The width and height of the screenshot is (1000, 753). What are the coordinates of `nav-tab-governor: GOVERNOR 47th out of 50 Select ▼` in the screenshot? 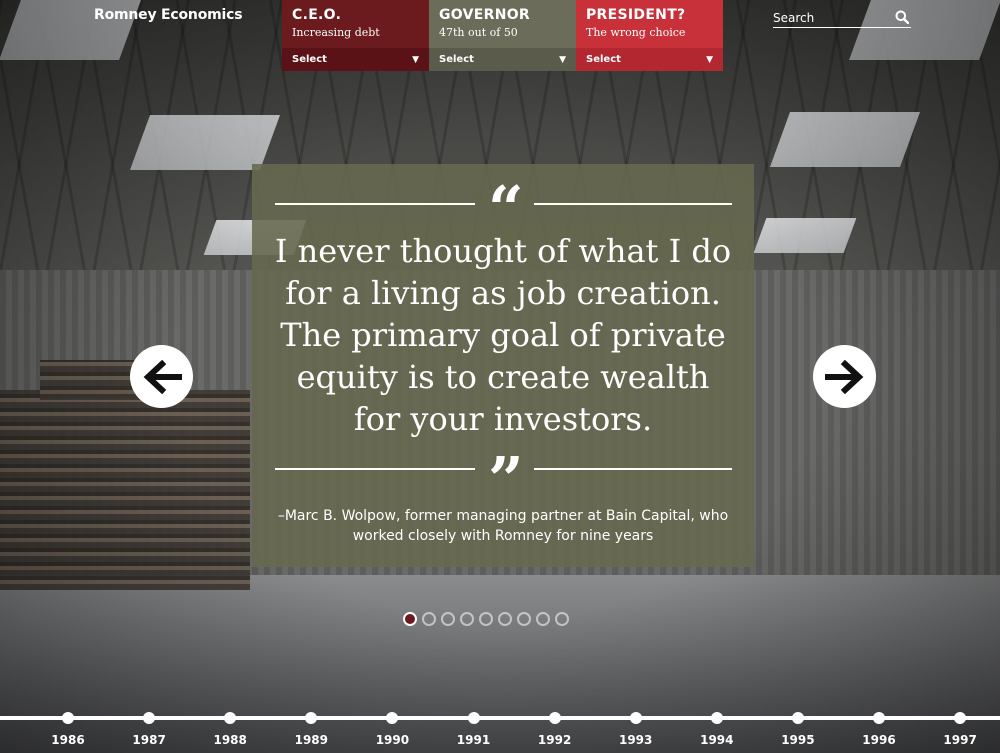 It's located at (502, 35).